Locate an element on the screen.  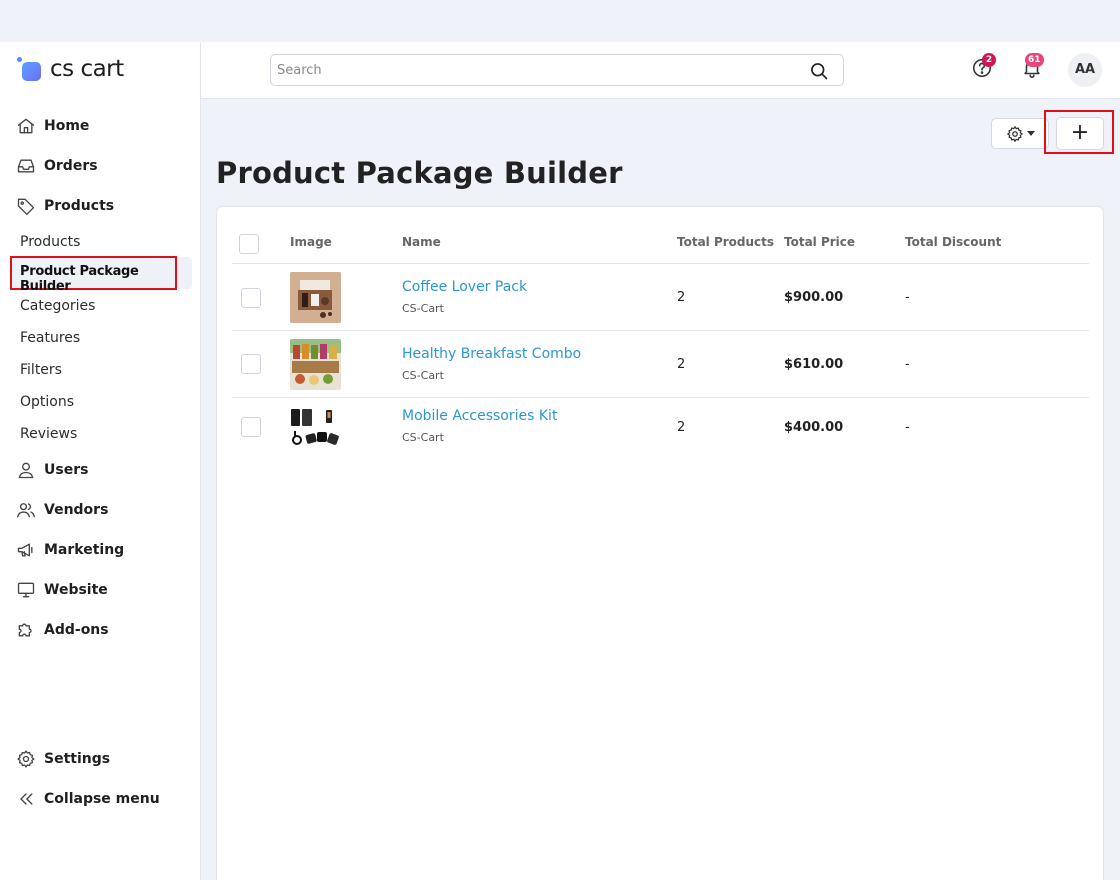
sidebar-item-users: Users is located at coordinates (52, 470).